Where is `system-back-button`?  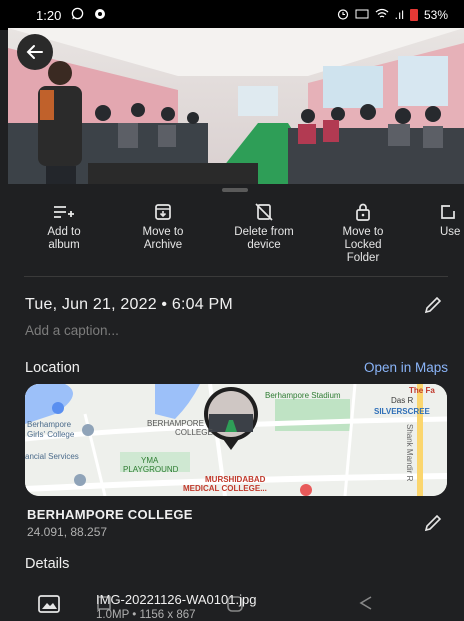
system-back-button is located at coordinates (366, 605).